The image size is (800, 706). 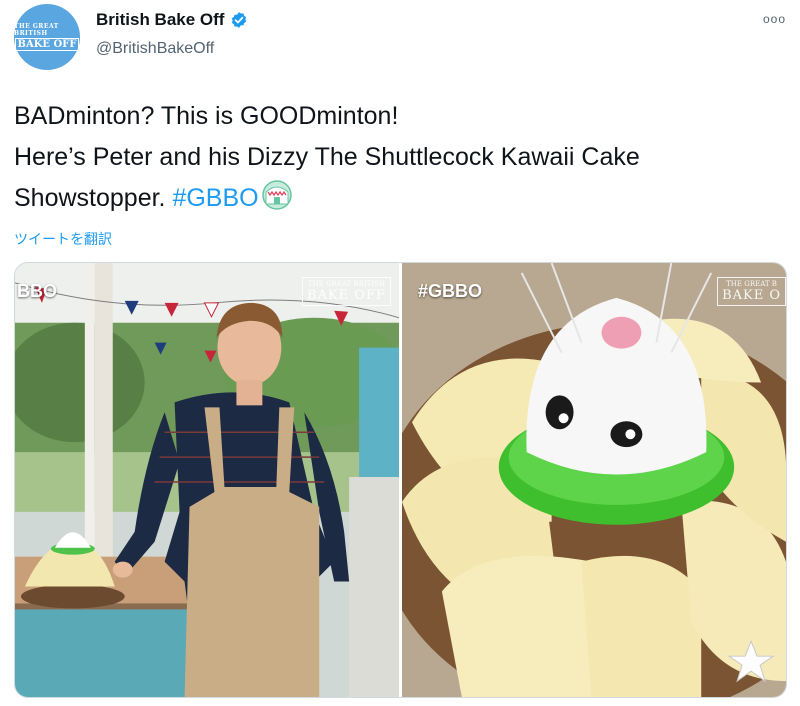 I want to click on tweet-line-1: BADminton? This is GOODminton!, so click(x=206, y=116).